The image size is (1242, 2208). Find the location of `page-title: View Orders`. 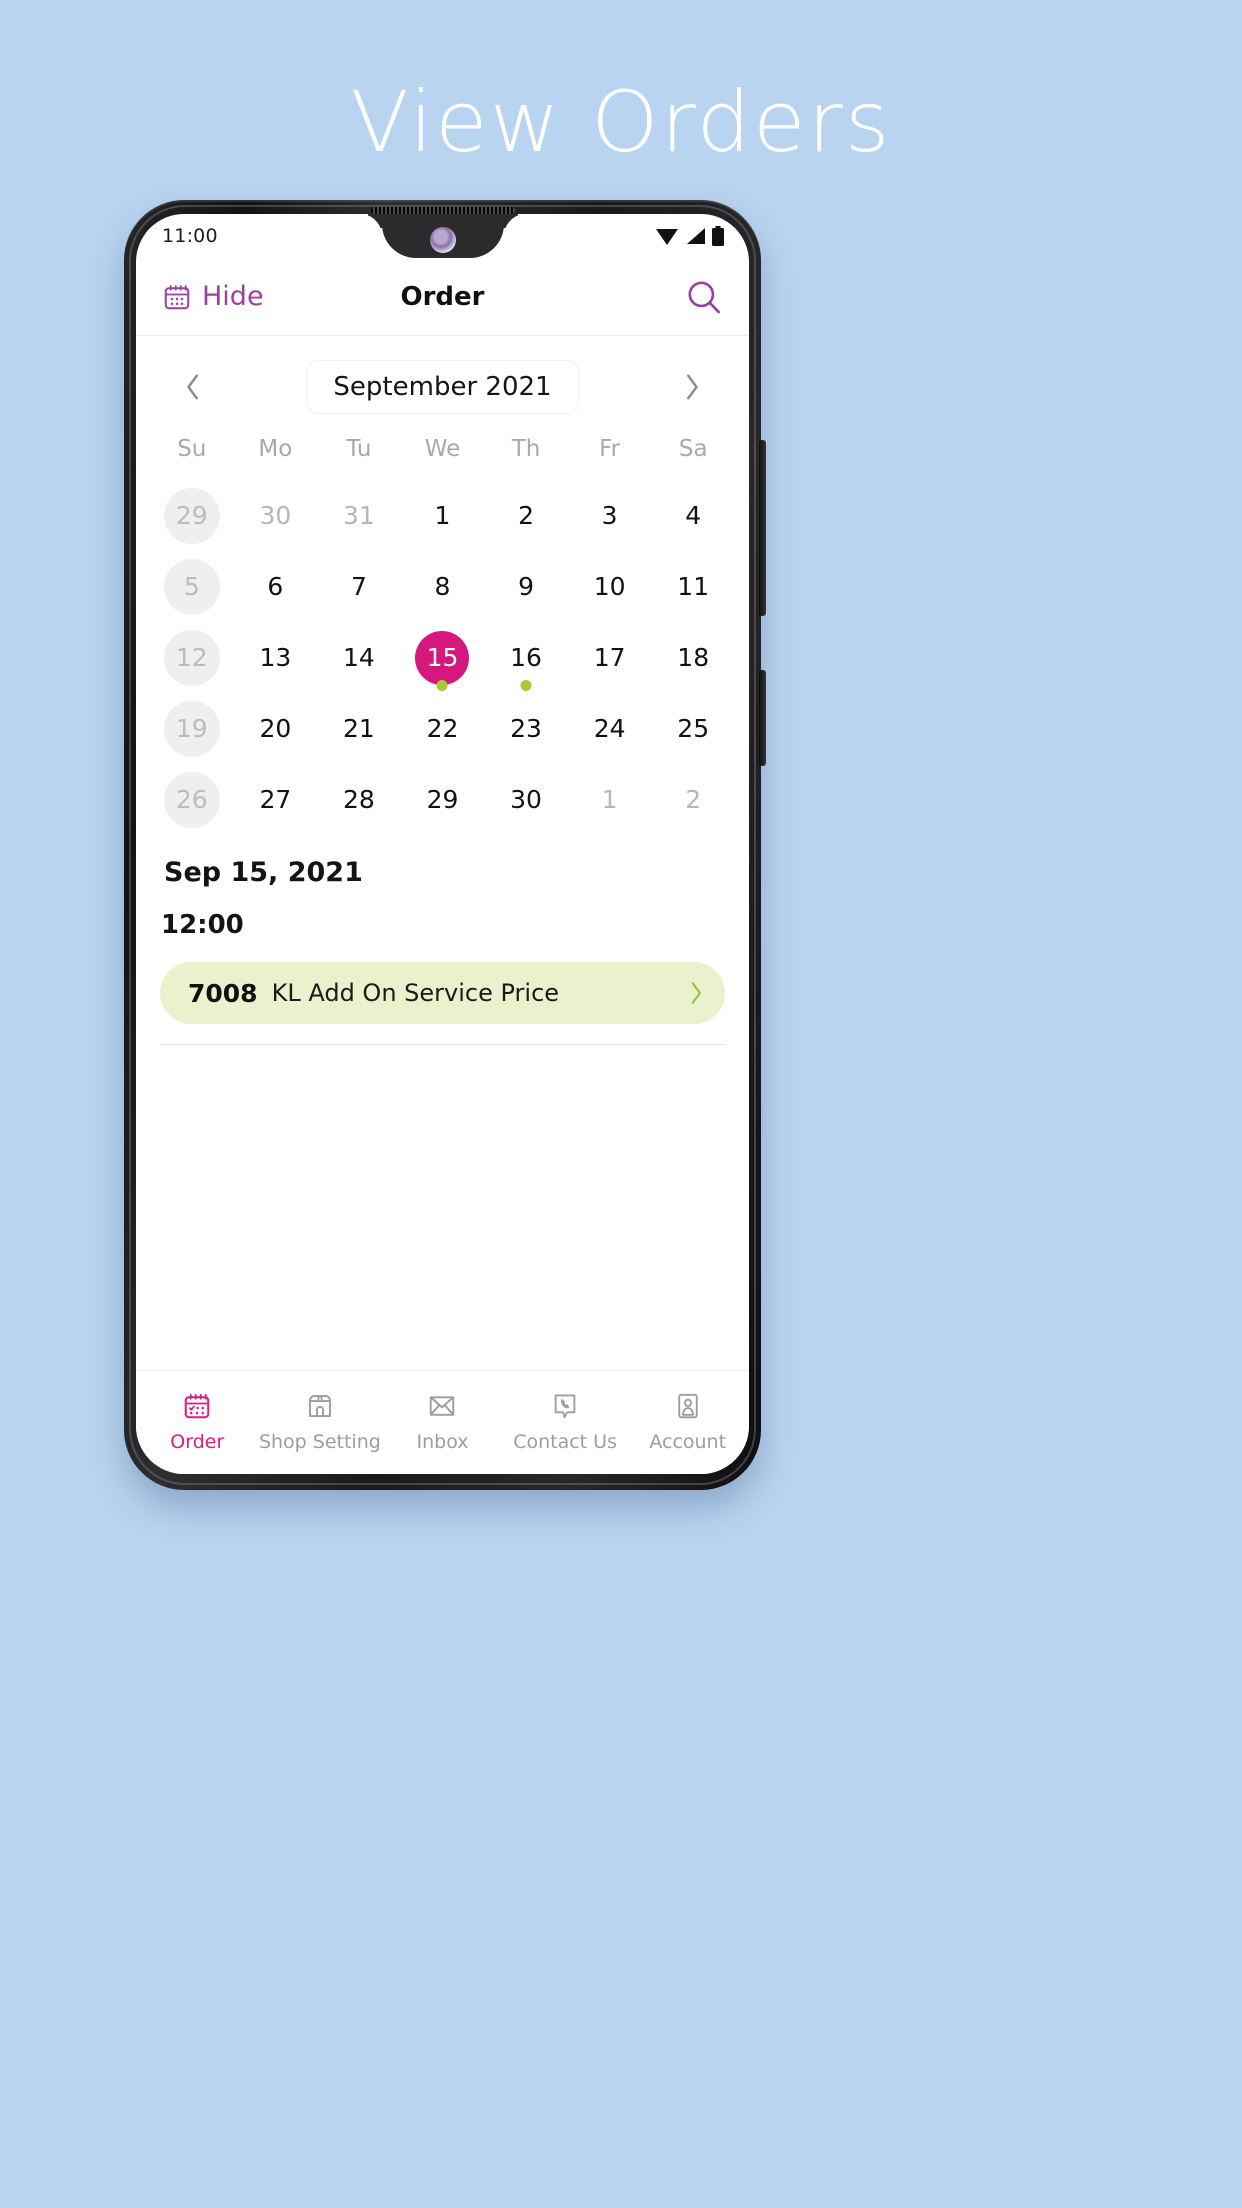

page-title: View Orders is located at coordinates (621, 122).